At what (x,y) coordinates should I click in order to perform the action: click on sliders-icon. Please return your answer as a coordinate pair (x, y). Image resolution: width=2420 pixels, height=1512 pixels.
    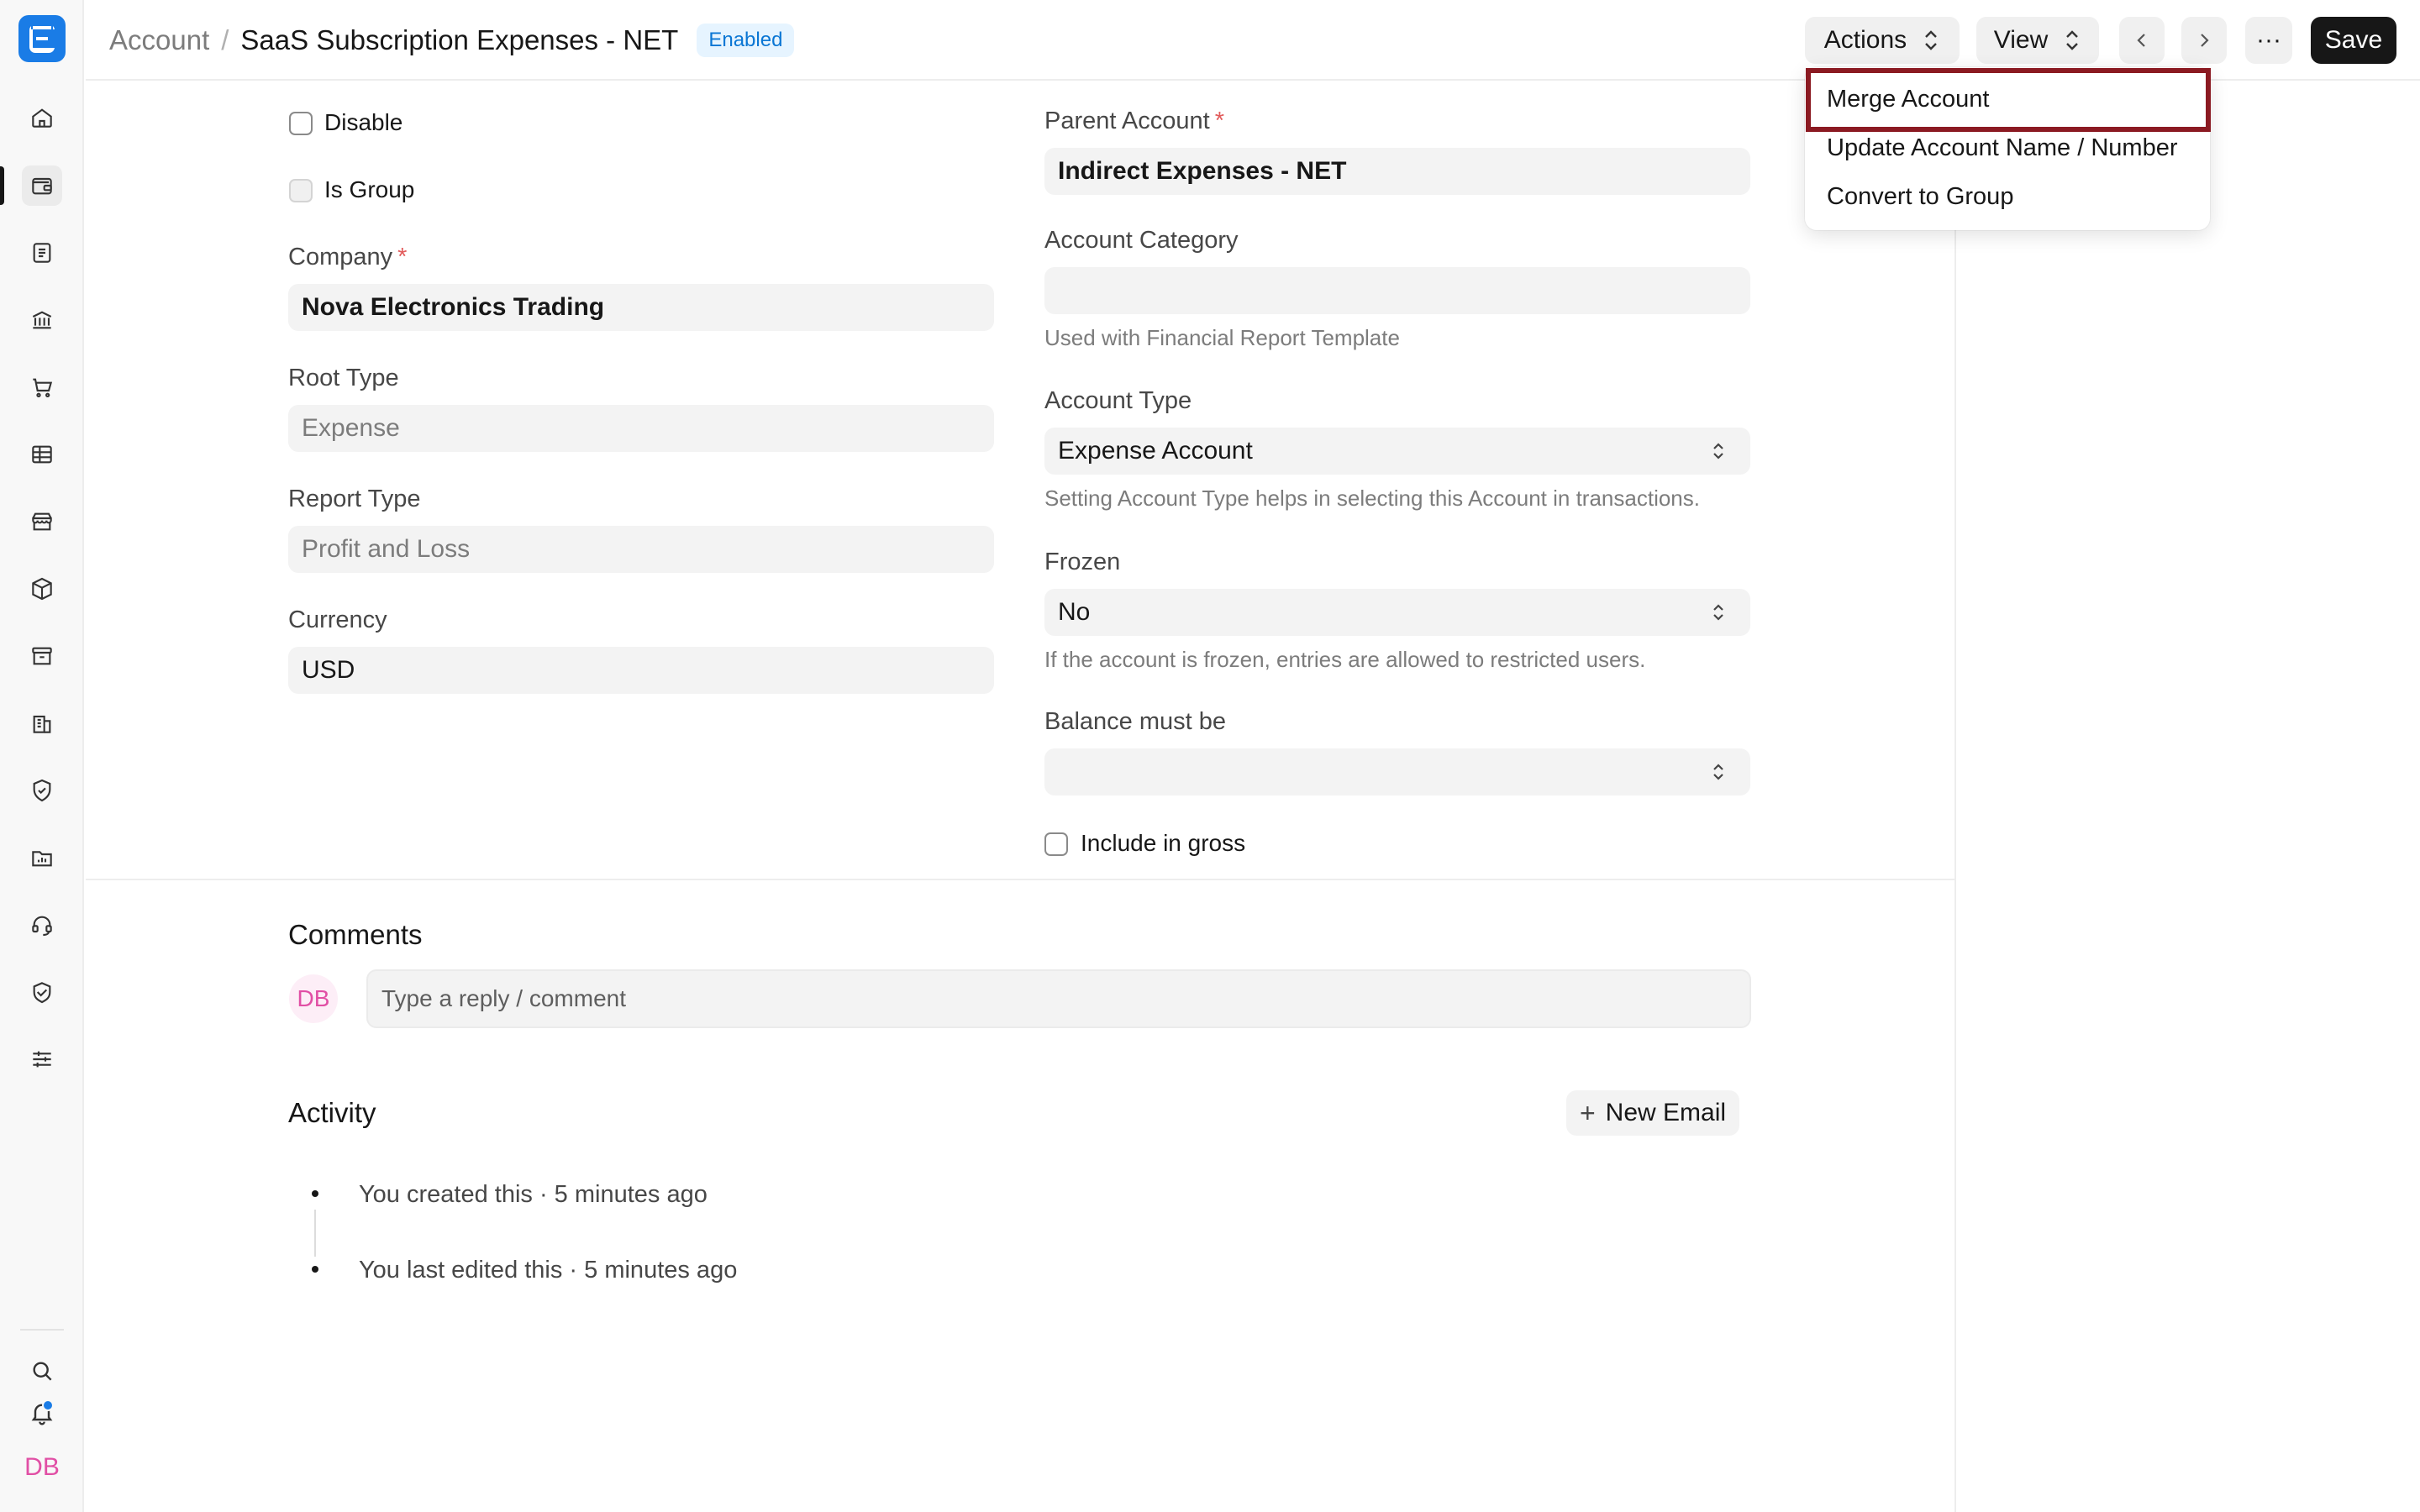
    Looking at the image, I should click on (42, 1059).